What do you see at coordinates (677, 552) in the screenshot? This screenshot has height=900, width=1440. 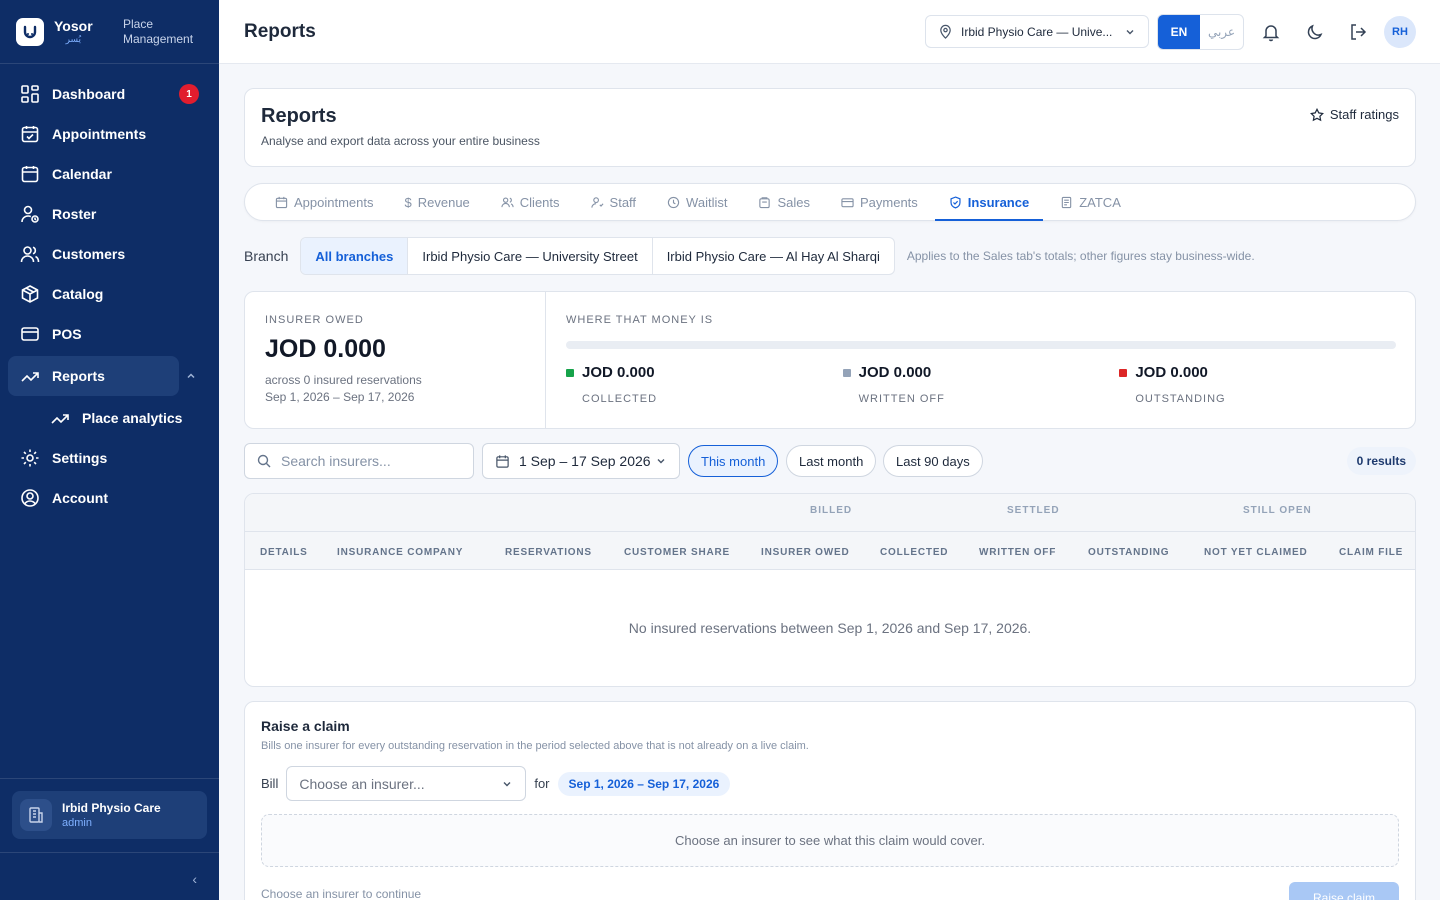 I see `col-customer-share: CUSTOMER SHARE` at bounding box center [677, 552].